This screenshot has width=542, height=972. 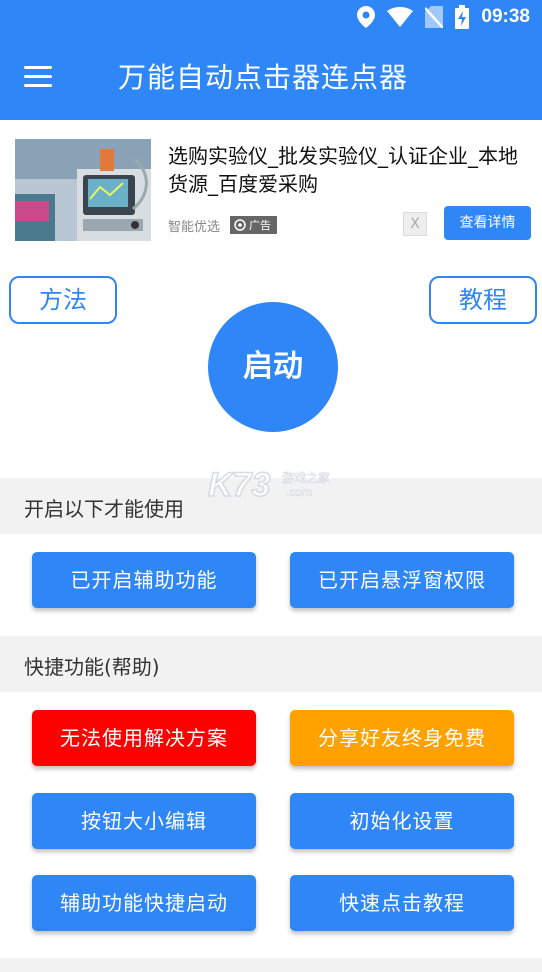 What do you see at coordinates (400, 17) in the screenshot?
I see `wifi-icon` at bounding box center [400, 17].